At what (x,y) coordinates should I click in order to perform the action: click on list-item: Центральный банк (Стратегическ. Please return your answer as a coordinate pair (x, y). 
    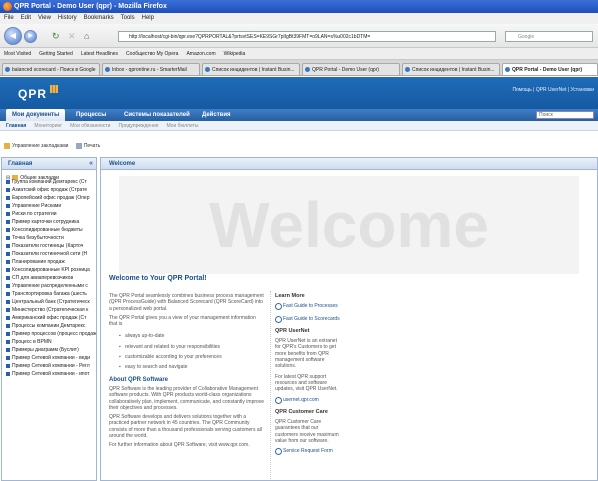
    Looking at the image, I should click on (49, 302).